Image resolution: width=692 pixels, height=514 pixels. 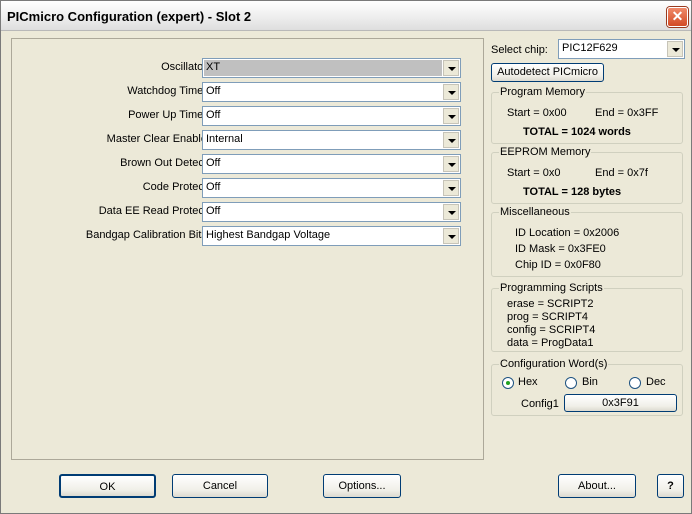 I want to click on config-row-brown-out: Brown Out Detect: Off, so click(x=242, y=164).